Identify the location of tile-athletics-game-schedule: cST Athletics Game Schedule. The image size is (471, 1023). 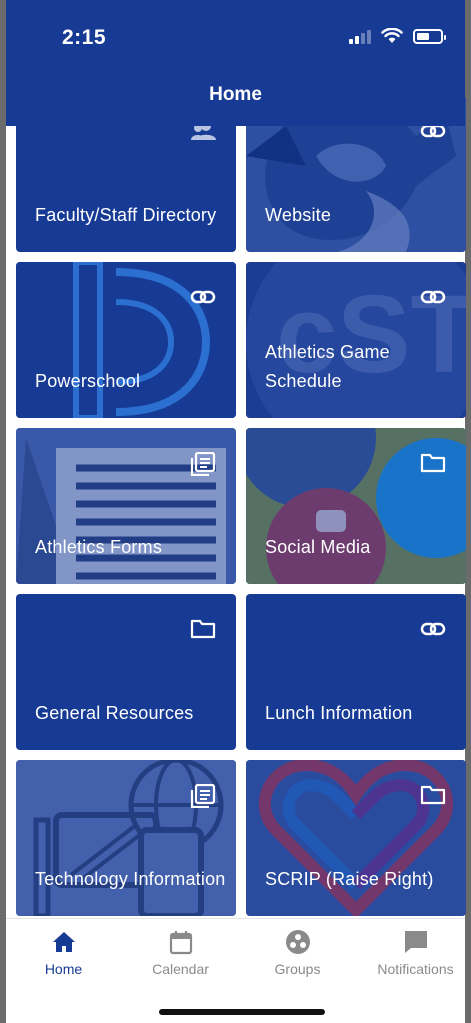
(356, 340).